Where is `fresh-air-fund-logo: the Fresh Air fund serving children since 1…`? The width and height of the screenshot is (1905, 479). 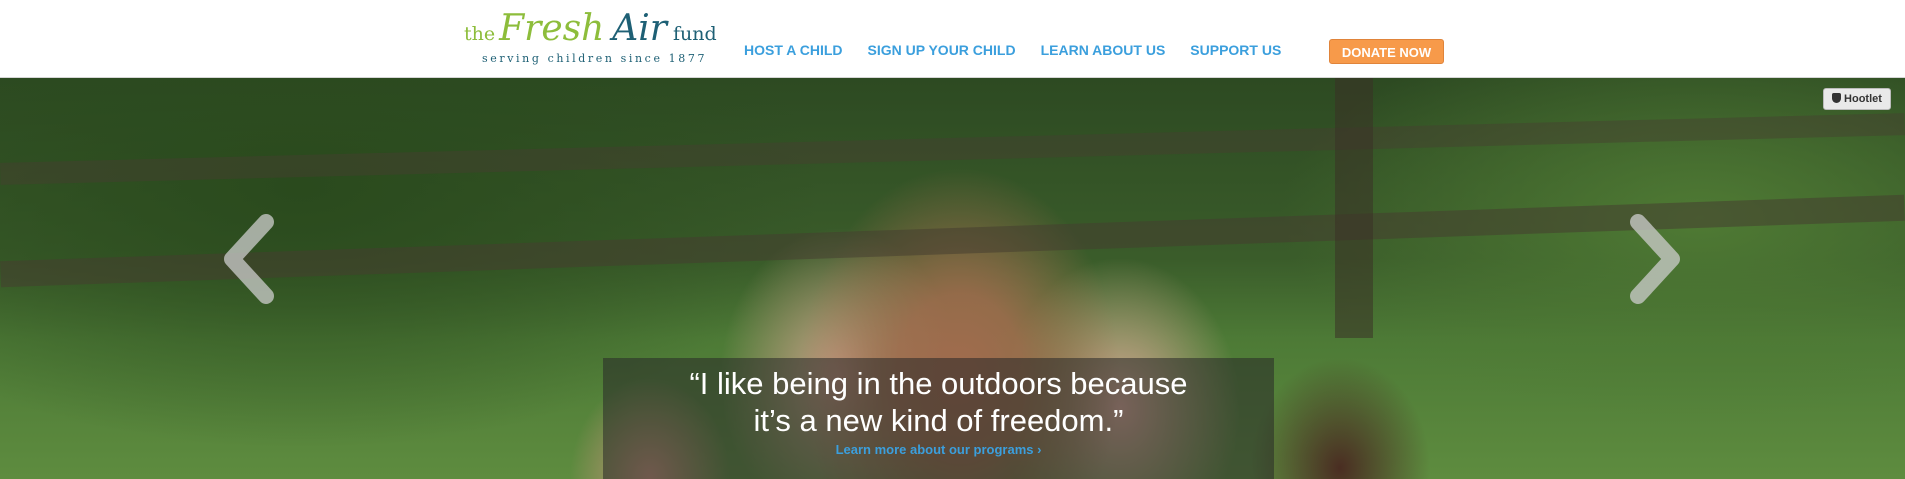 fresh-air-fund-logo: the Fresh Air fund serving children since 1… is located at coordinates (590, 39).